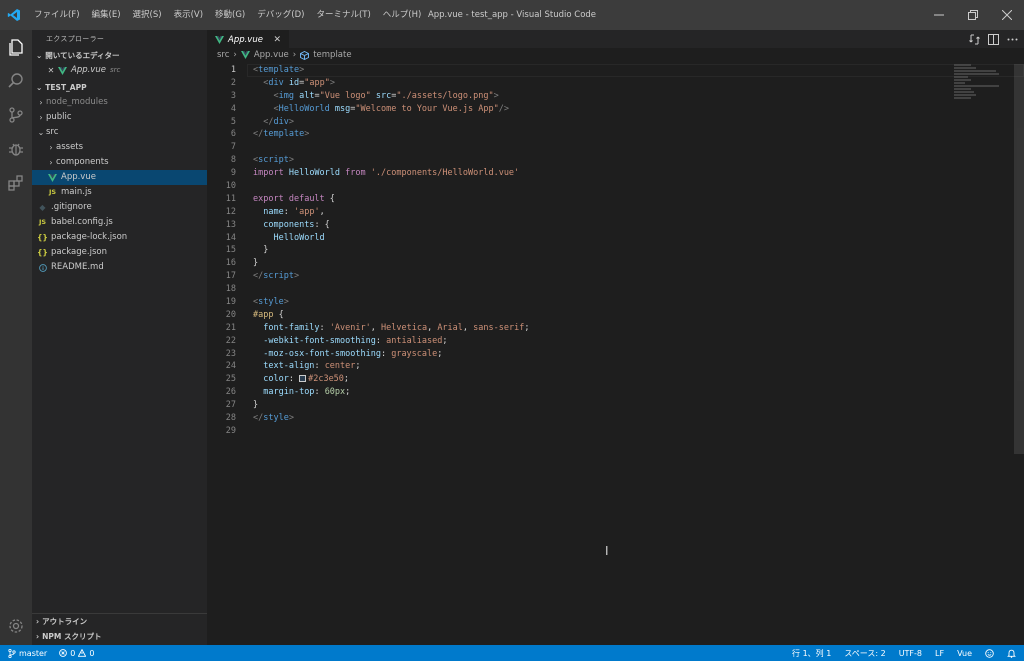 The image size is (1024, 661). I want to click on js-file-icon: JS, so click(52, 192).